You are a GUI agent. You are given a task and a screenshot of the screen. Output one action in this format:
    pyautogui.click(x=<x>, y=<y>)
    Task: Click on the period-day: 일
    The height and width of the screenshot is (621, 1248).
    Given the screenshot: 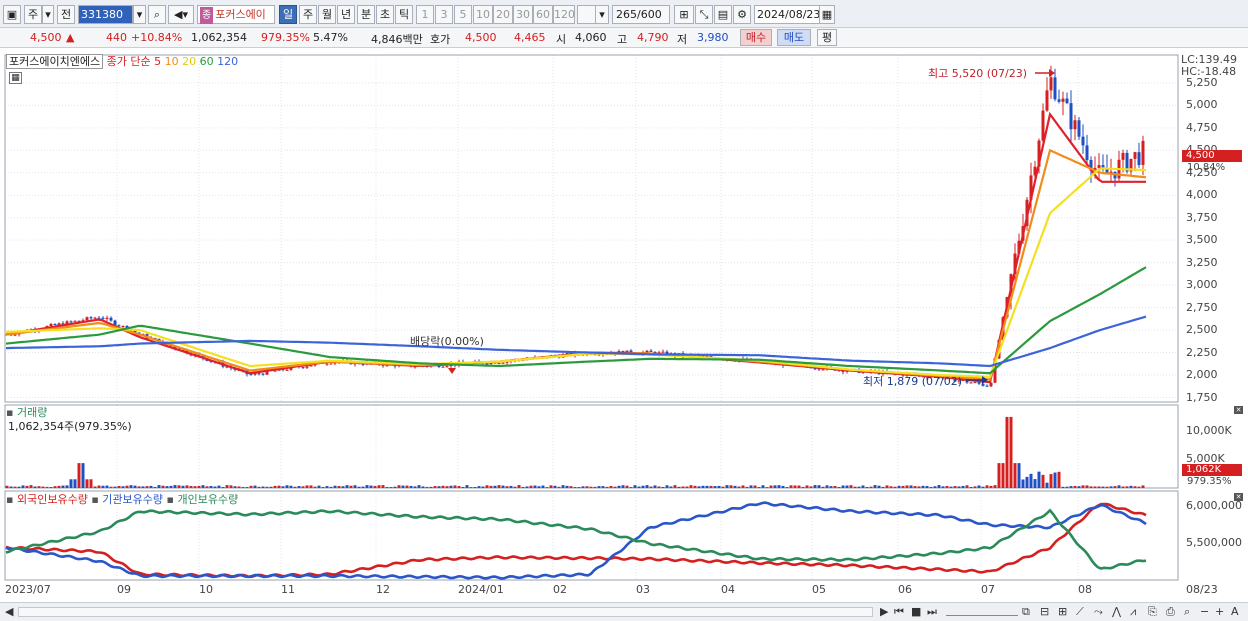 What is the action you would take?
    pyautogui.click(x=288, y=14)
    